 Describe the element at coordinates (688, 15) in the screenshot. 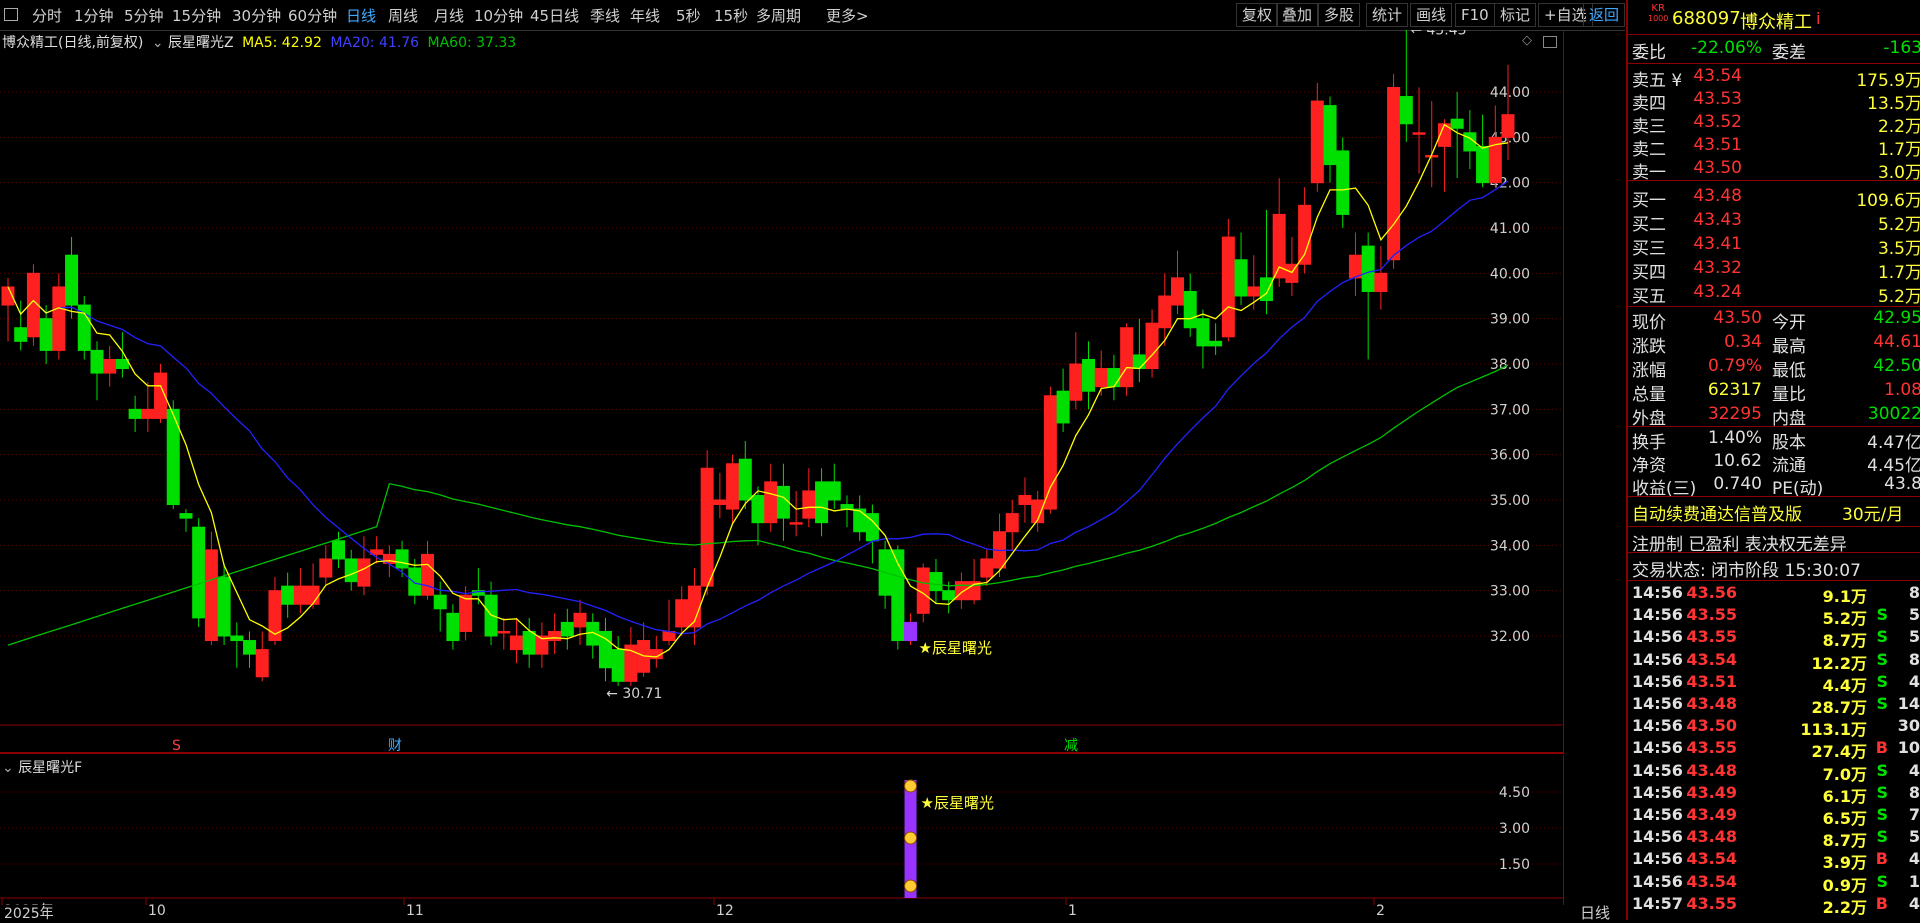

I see `period-13: 5秒` at that location.